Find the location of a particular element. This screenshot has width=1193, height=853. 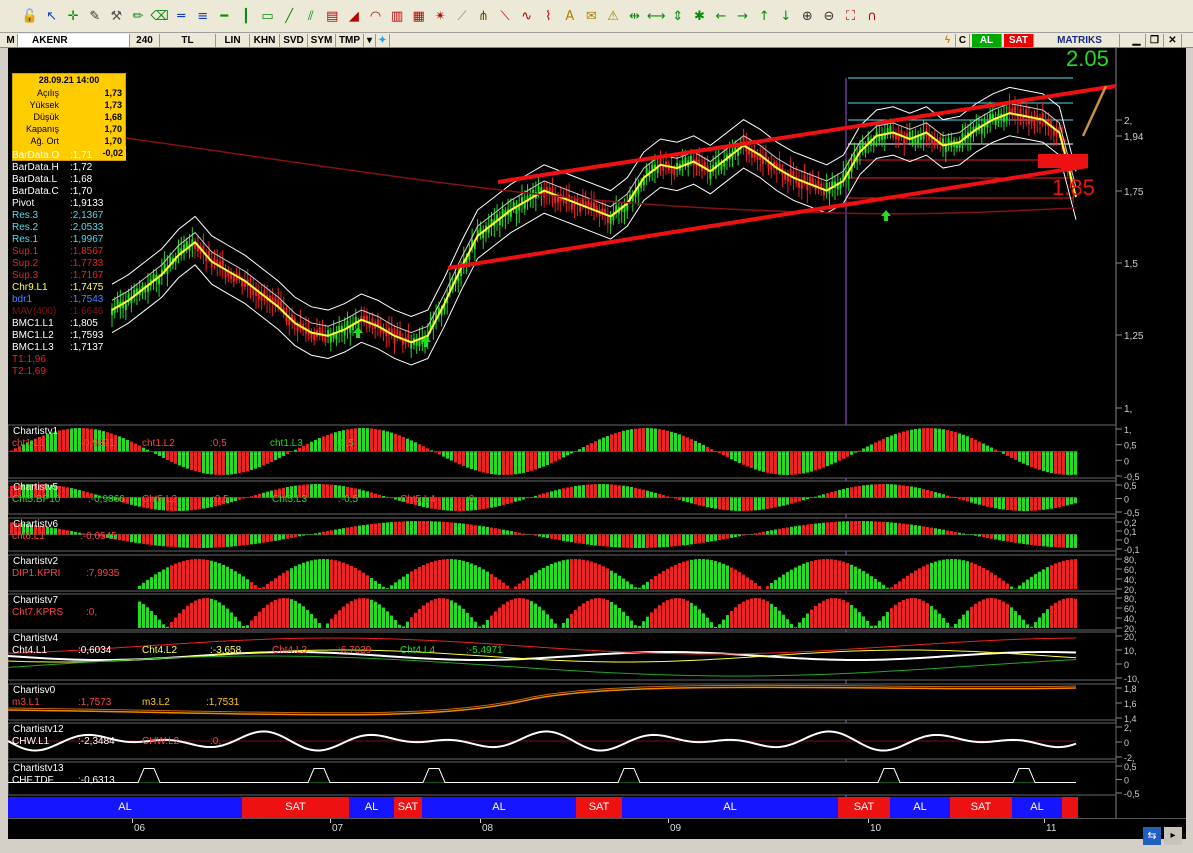

scale-button: LIN is located at coordinates (233, 40).